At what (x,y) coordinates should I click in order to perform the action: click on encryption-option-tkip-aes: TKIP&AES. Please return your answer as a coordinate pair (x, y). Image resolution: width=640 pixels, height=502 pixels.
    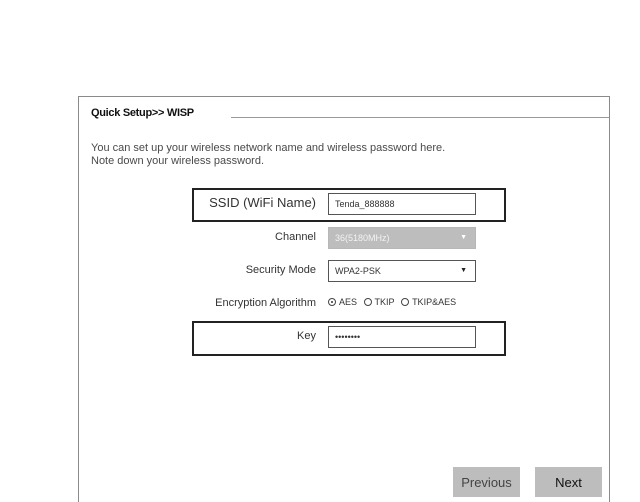
    Looking at the image, I should click on (428, 302).